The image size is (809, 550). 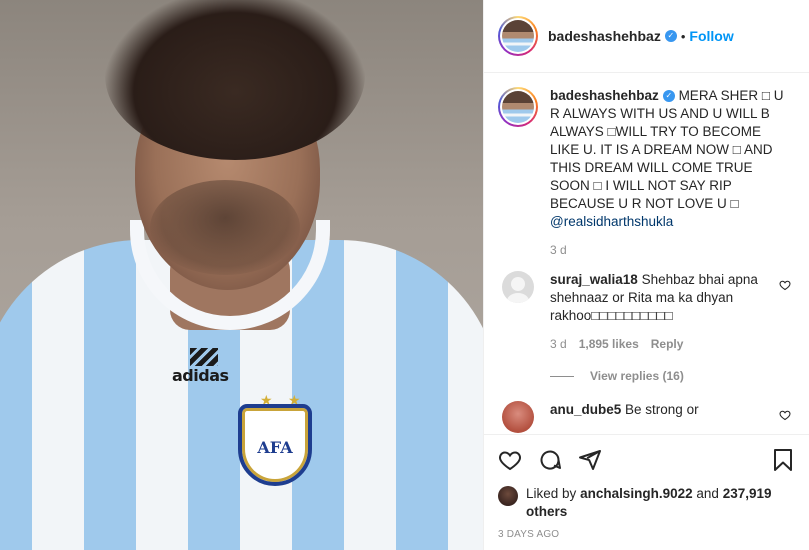 What do you see at coordinates (609, 344) in the screenshot?
I see `comment-likes: 1,895 likes` at bounding box center [609, 344].